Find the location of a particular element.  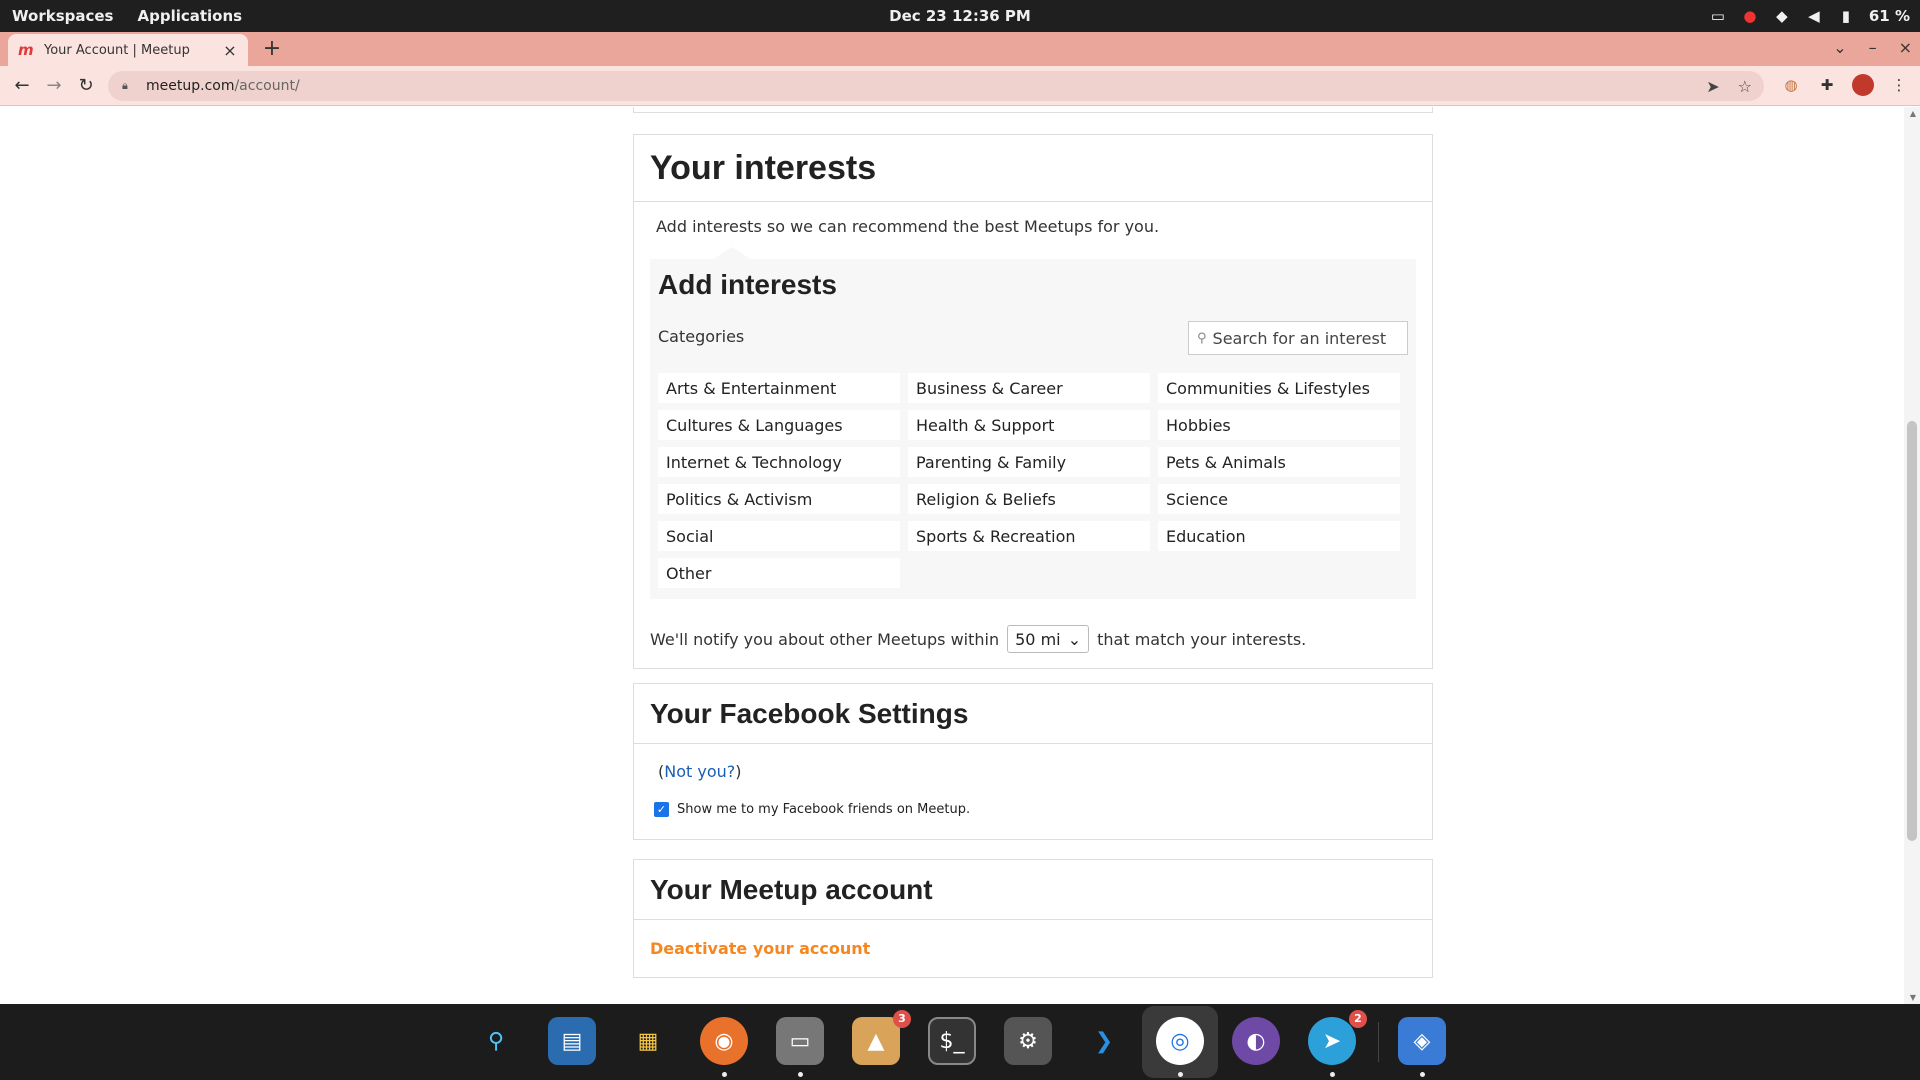

extensions-puzzle-icon: ✚ is located at coordinates (1827, 85).